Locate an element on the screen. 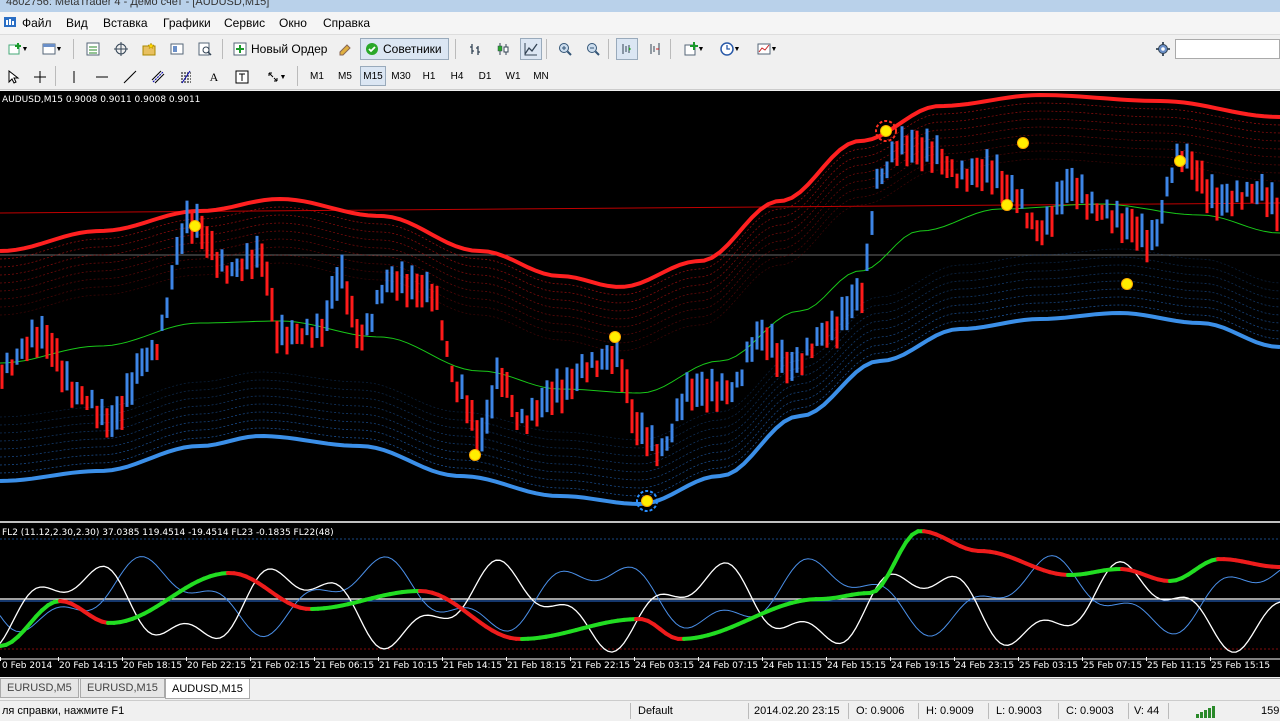  indicators-icon is located at coordinates (691, 49).